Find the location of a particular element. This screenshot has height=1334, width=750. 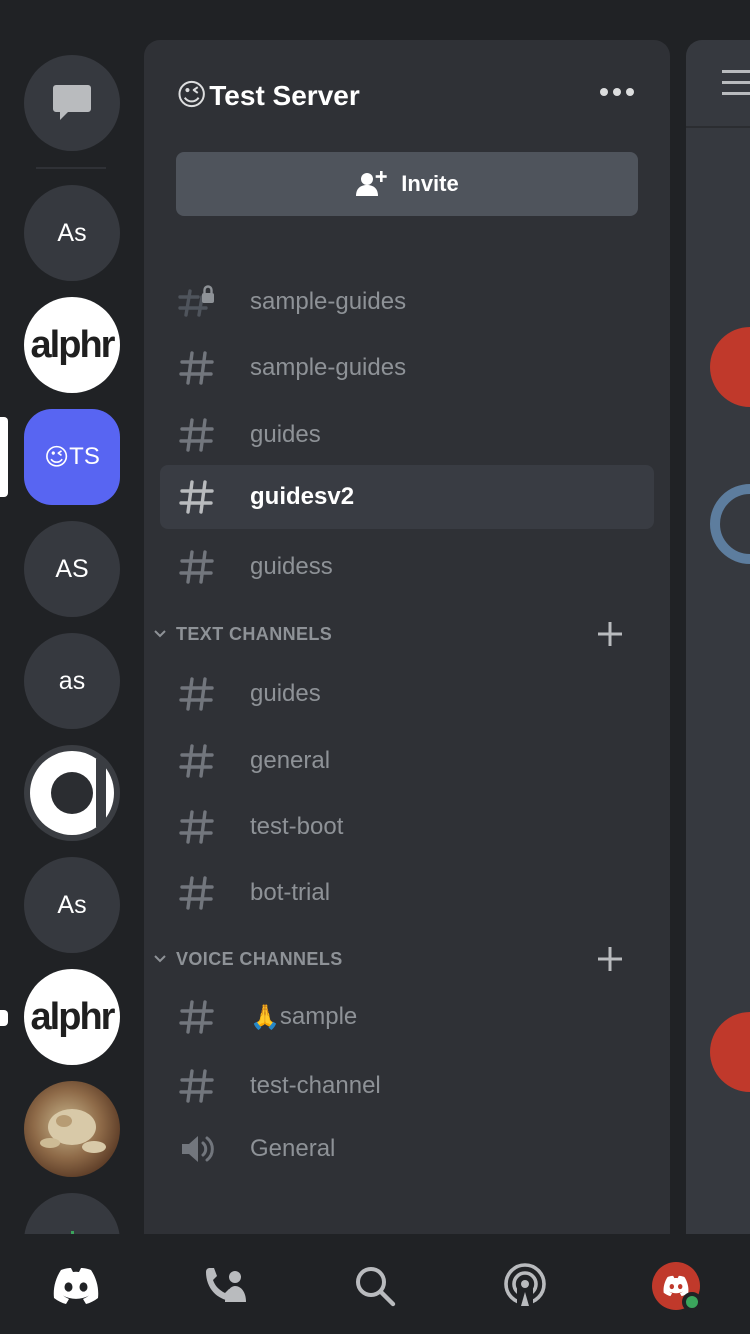

online-status-badge is located at coordinates (692, 1302).